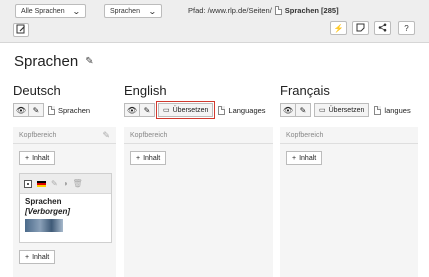 This screenshot has width=429, height=277. I want to click on language-select-value: Alle Sprachen, so click(43, 11).